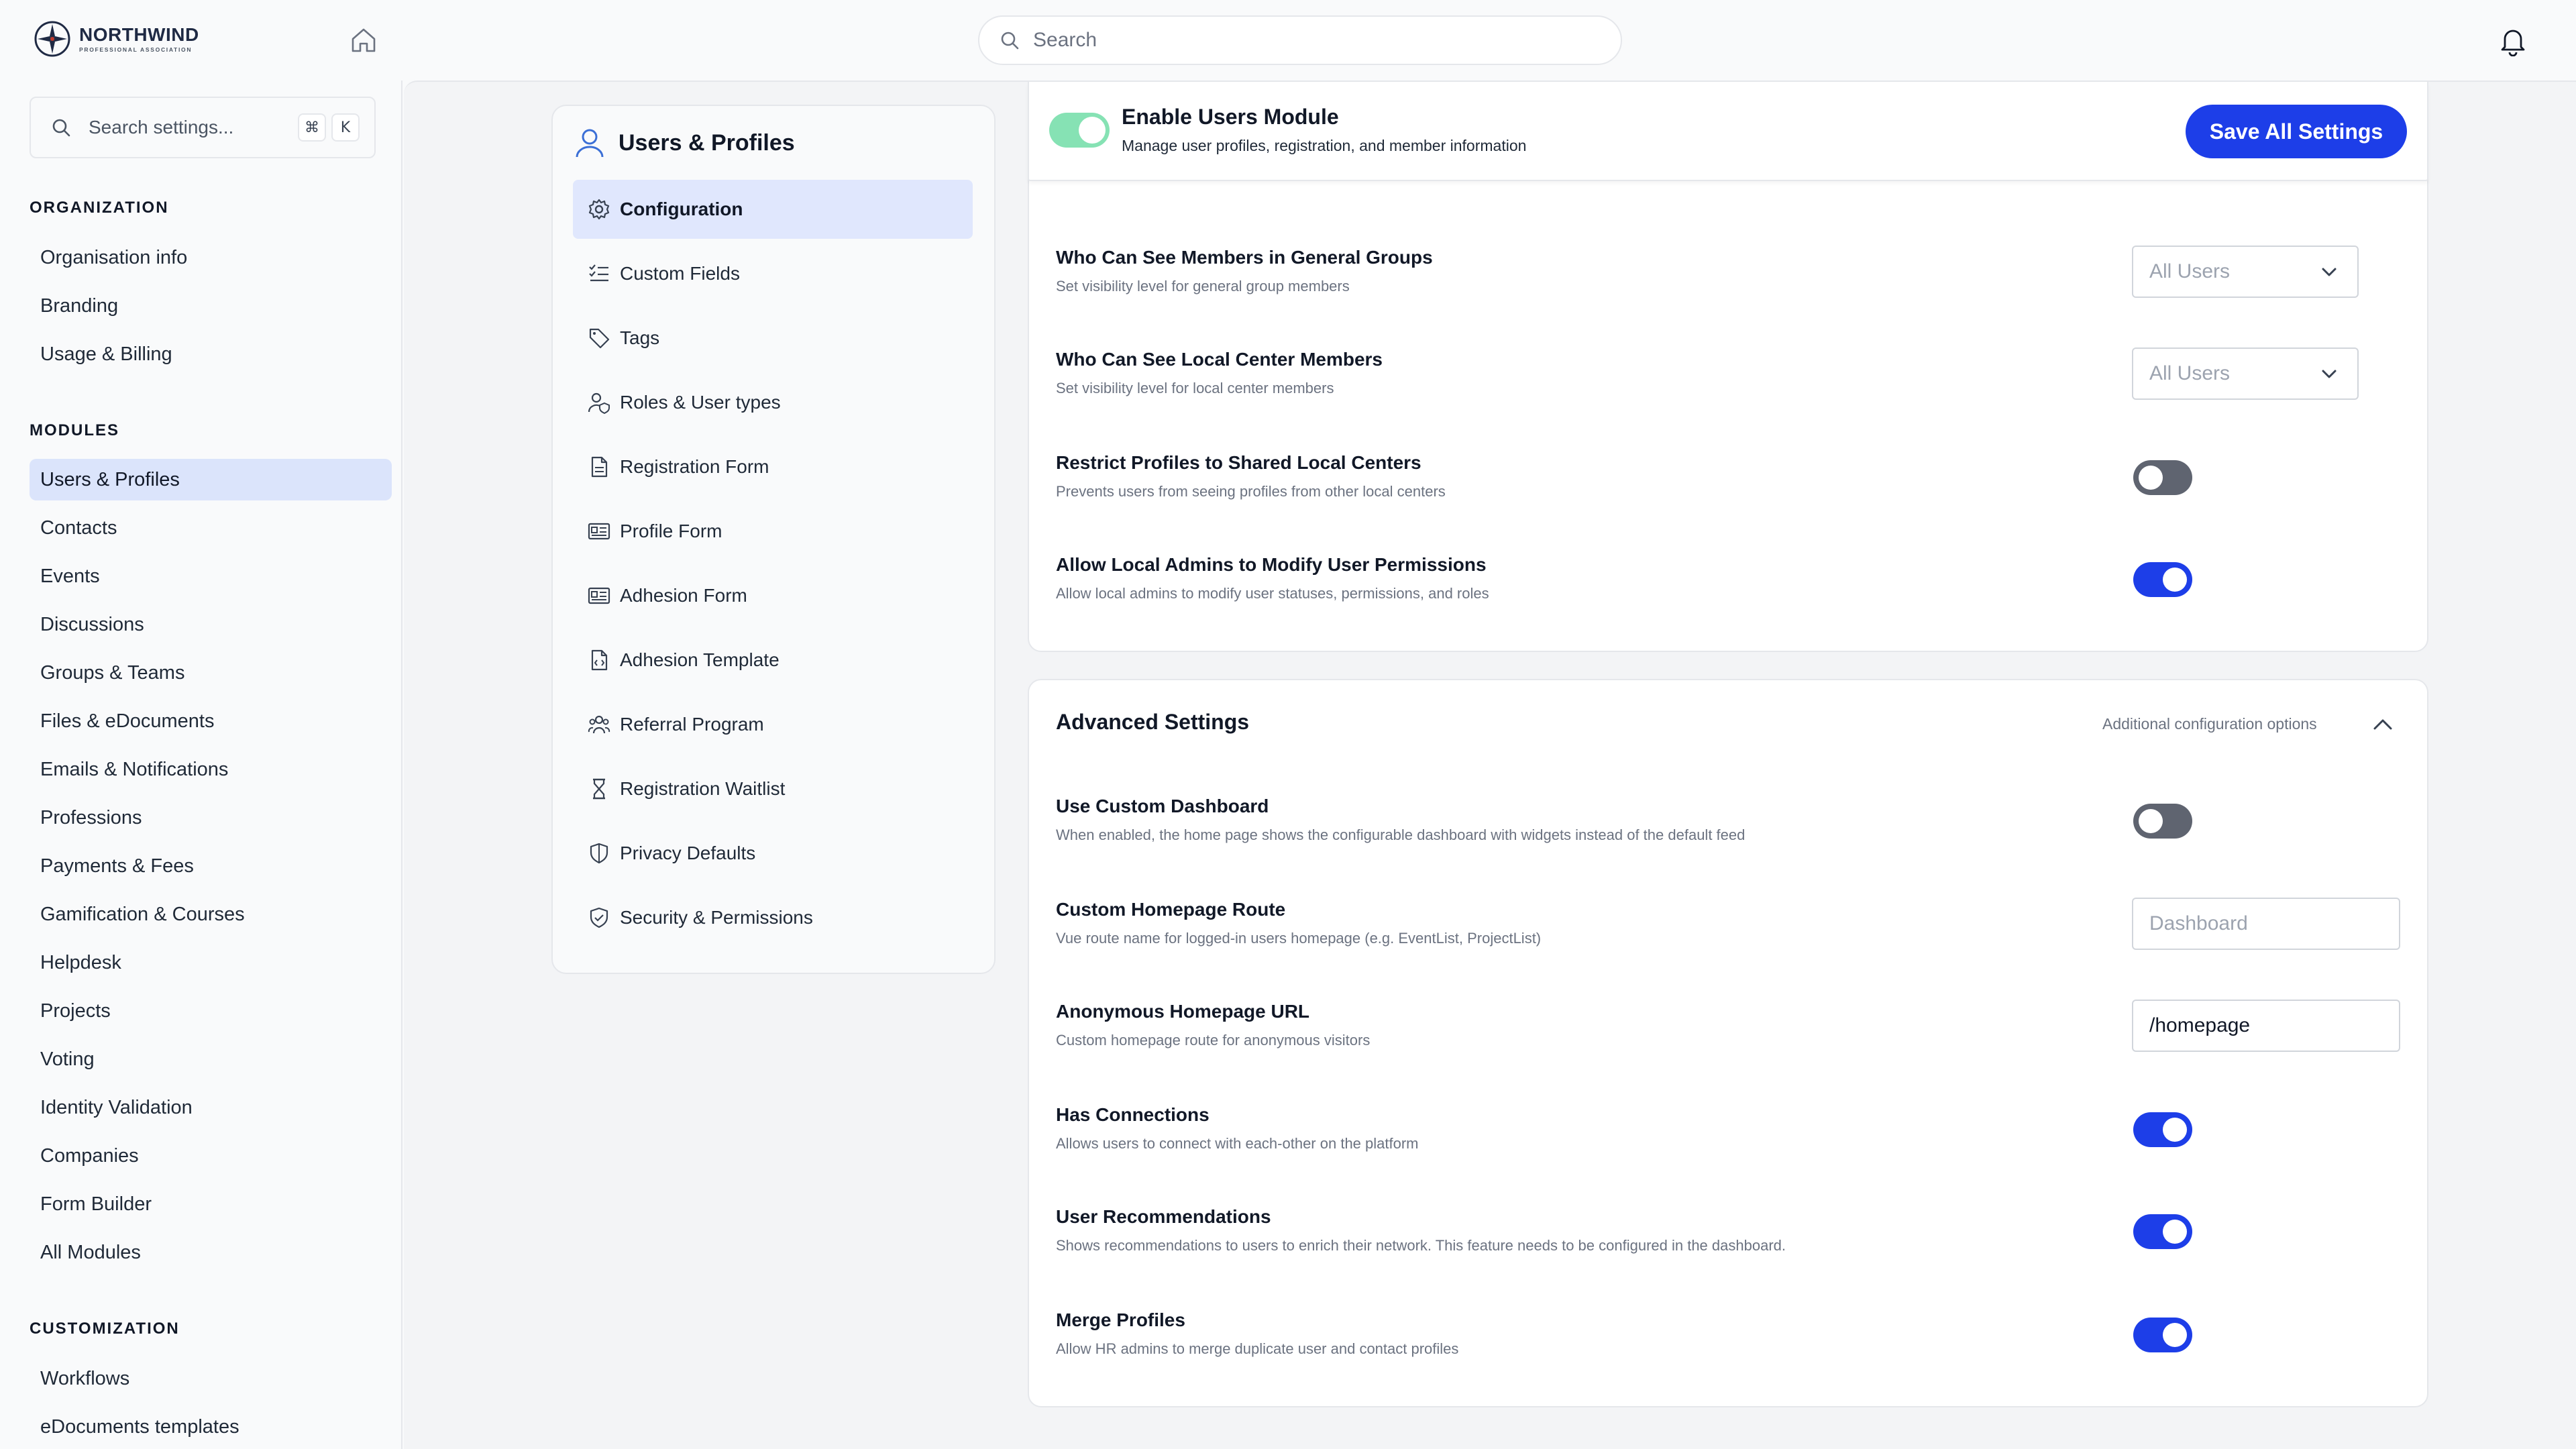 This screenshot has height=1449, width=2576. I want to click on submenu-item-profile-form: Profile Form, so click(773, 531).